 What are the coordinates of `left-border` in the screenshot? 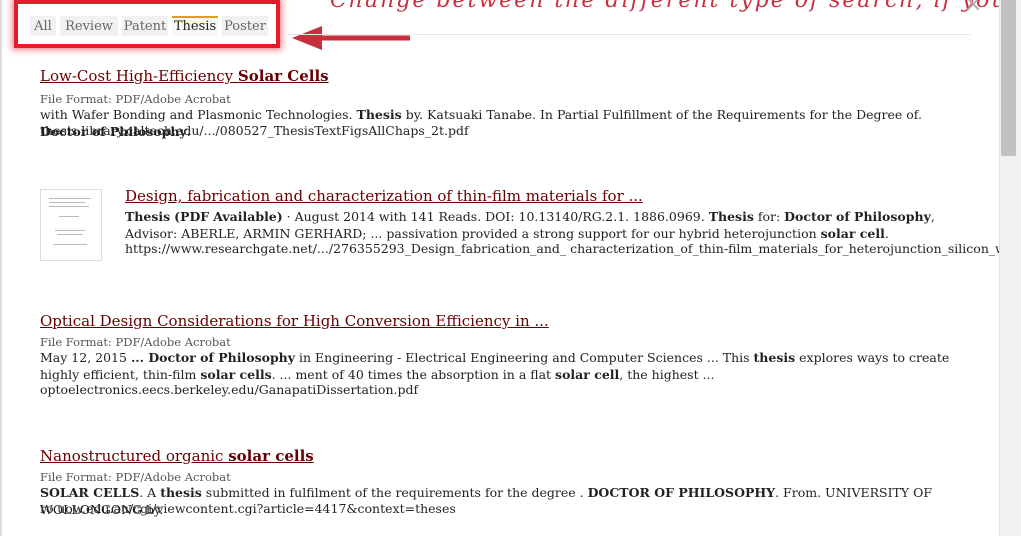 It's located at (1, 268).